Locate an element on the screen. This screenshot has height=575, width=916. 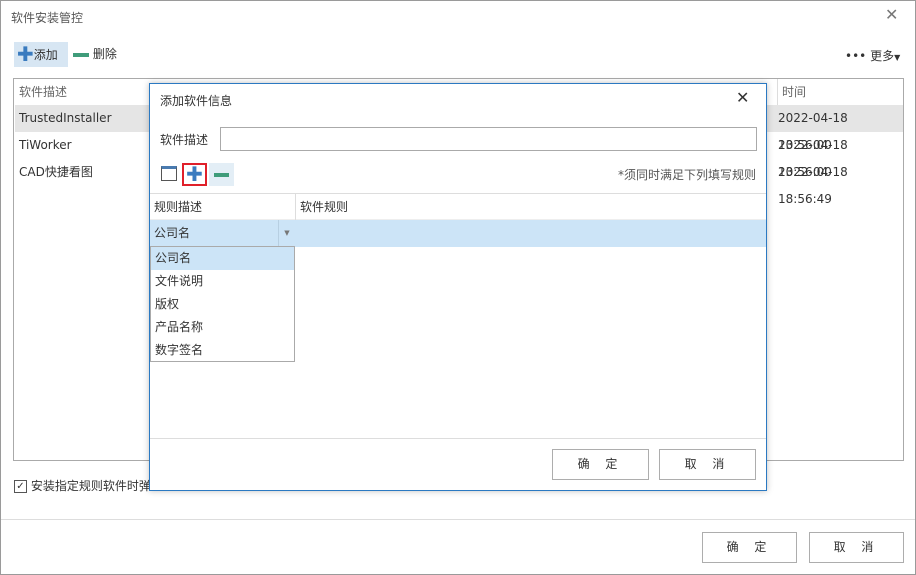
dialog-ok-button: 确 定 is located at coordinates (600, 464).